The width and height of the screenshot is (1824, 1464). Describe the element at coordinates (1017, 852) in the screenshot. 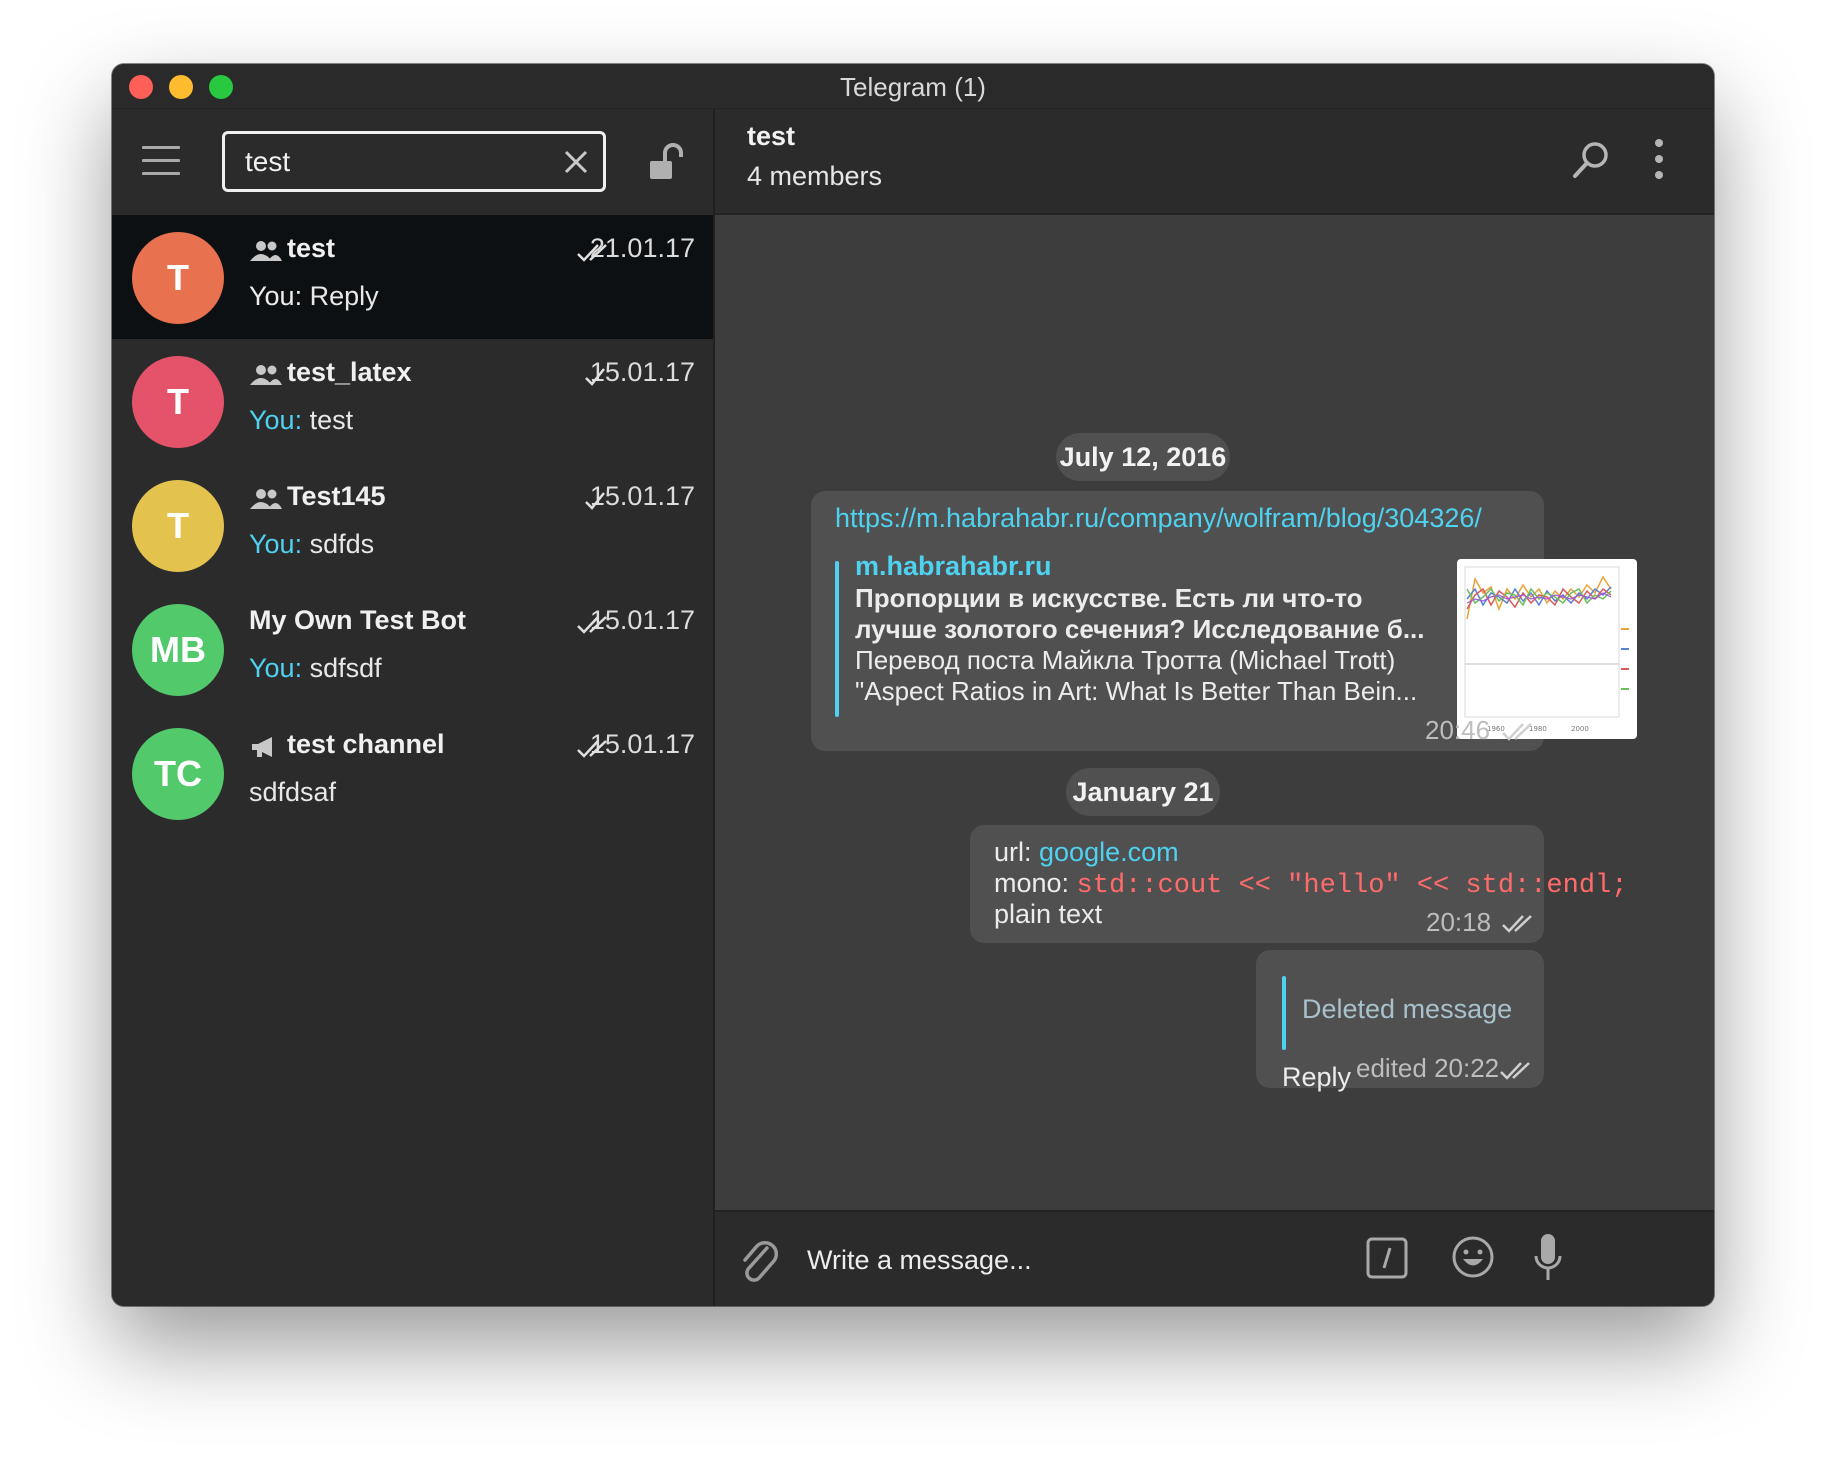

I see `url-label: url:` at that location.